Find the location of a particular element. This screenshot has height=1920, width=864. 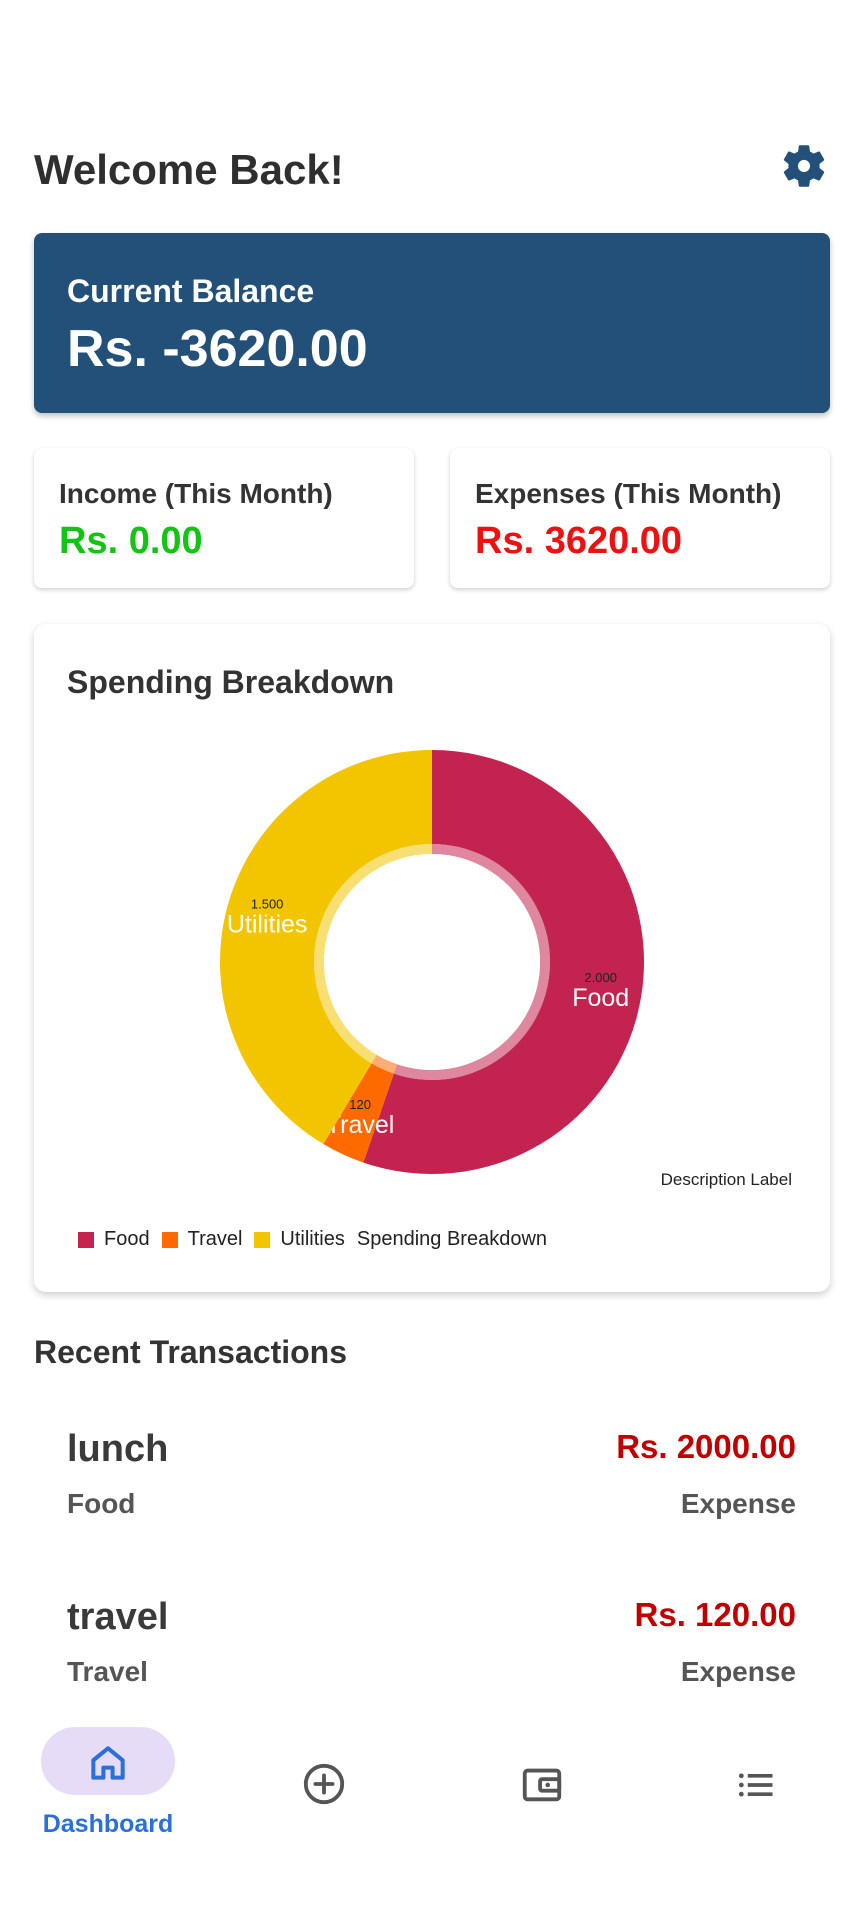

chart-legend: Food Travel Utilities Spending Breakdown is located at coordinates (312, 1239).